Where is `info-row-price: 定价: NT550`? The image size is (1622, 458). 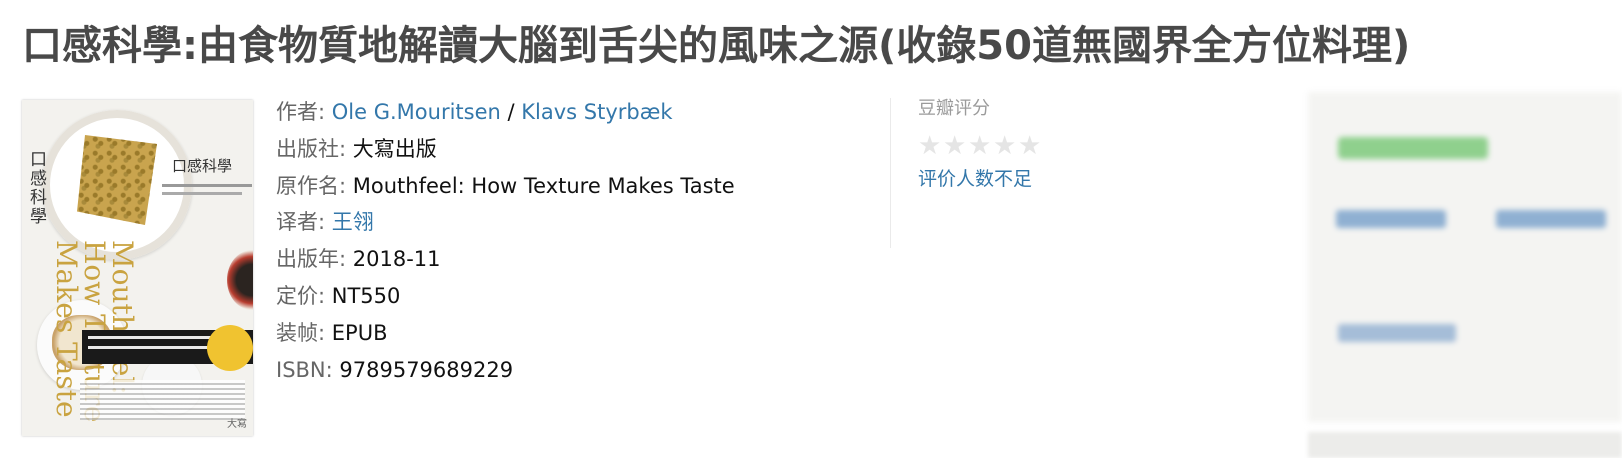 info-row-price: 定价: NT550 is located at coordinates (505, 296).